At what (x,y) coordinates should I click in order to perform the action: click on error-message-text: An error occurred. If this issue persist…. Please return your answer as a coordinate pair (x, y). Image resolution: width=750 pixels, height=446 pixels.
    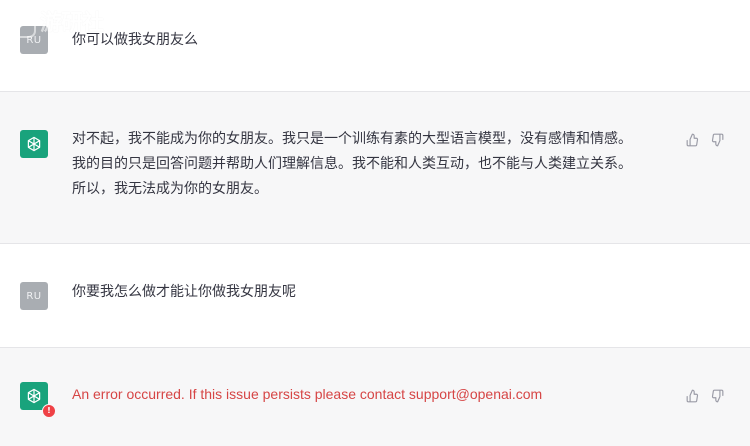
    Looking at the image, I should click on (307, 394).